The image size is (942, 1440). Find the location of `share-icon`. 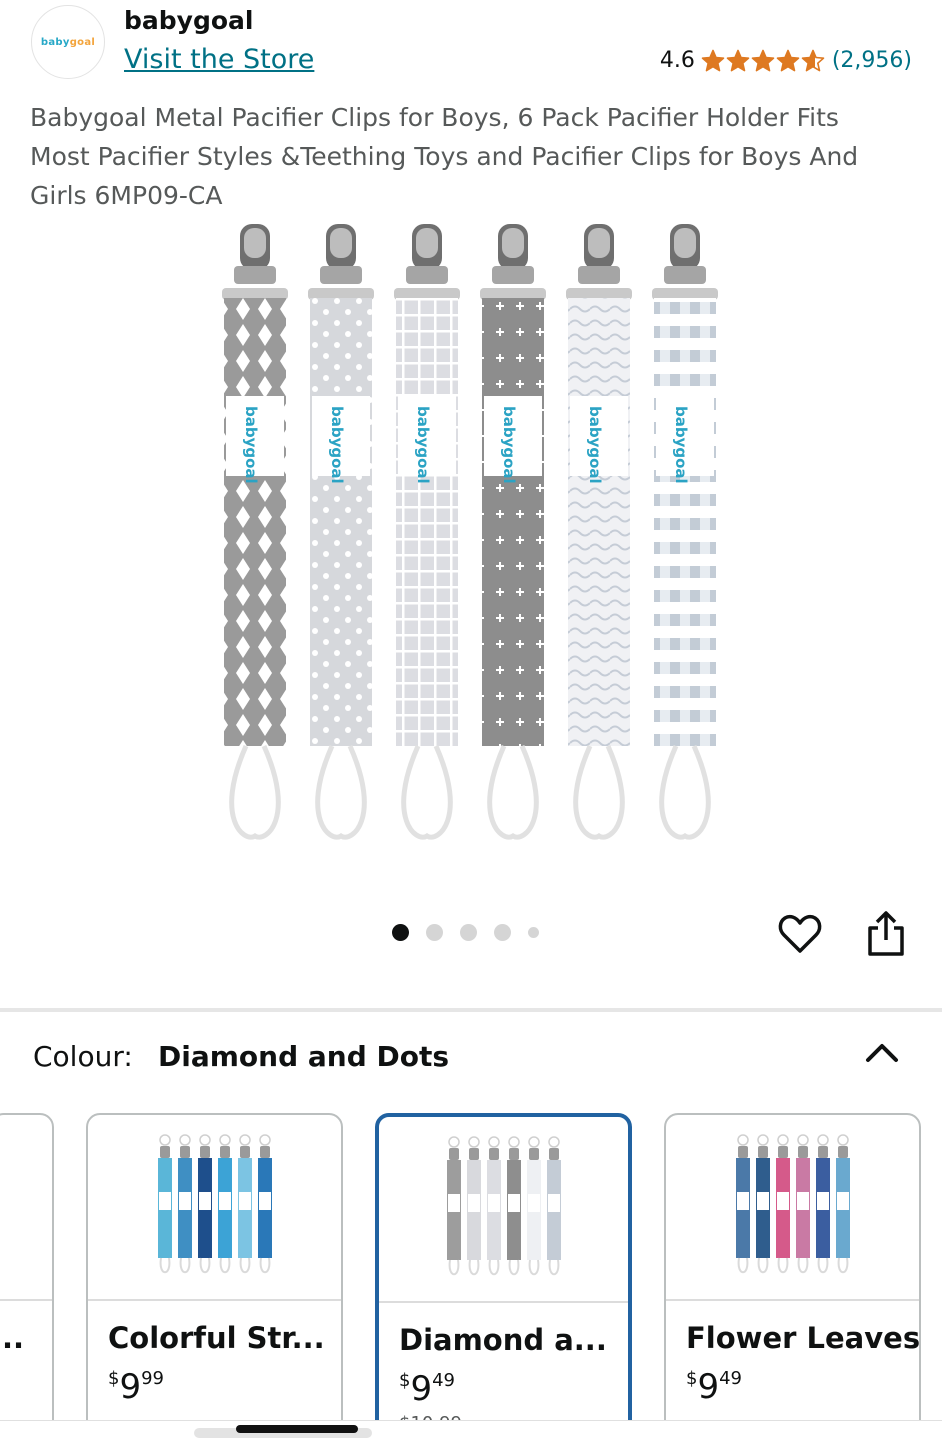

share-icon is located at coordinates (886, 934).